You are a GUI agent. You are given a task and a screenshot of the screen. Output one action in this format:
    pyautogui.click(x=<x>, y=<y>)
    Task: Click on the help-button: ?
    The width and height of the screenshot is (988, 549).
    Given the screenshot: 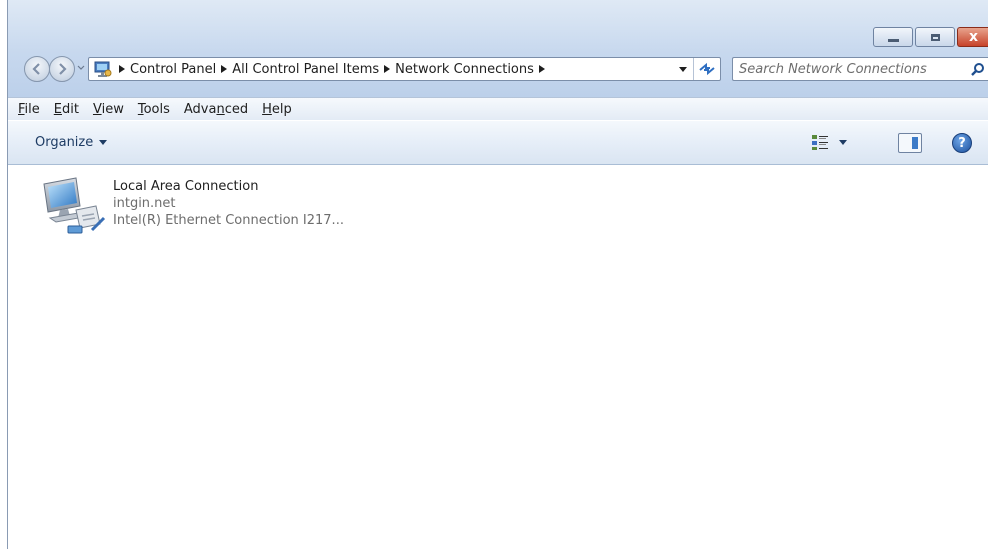 What is the action you would take?
    pyautogui.click(x=962, y=143)
    